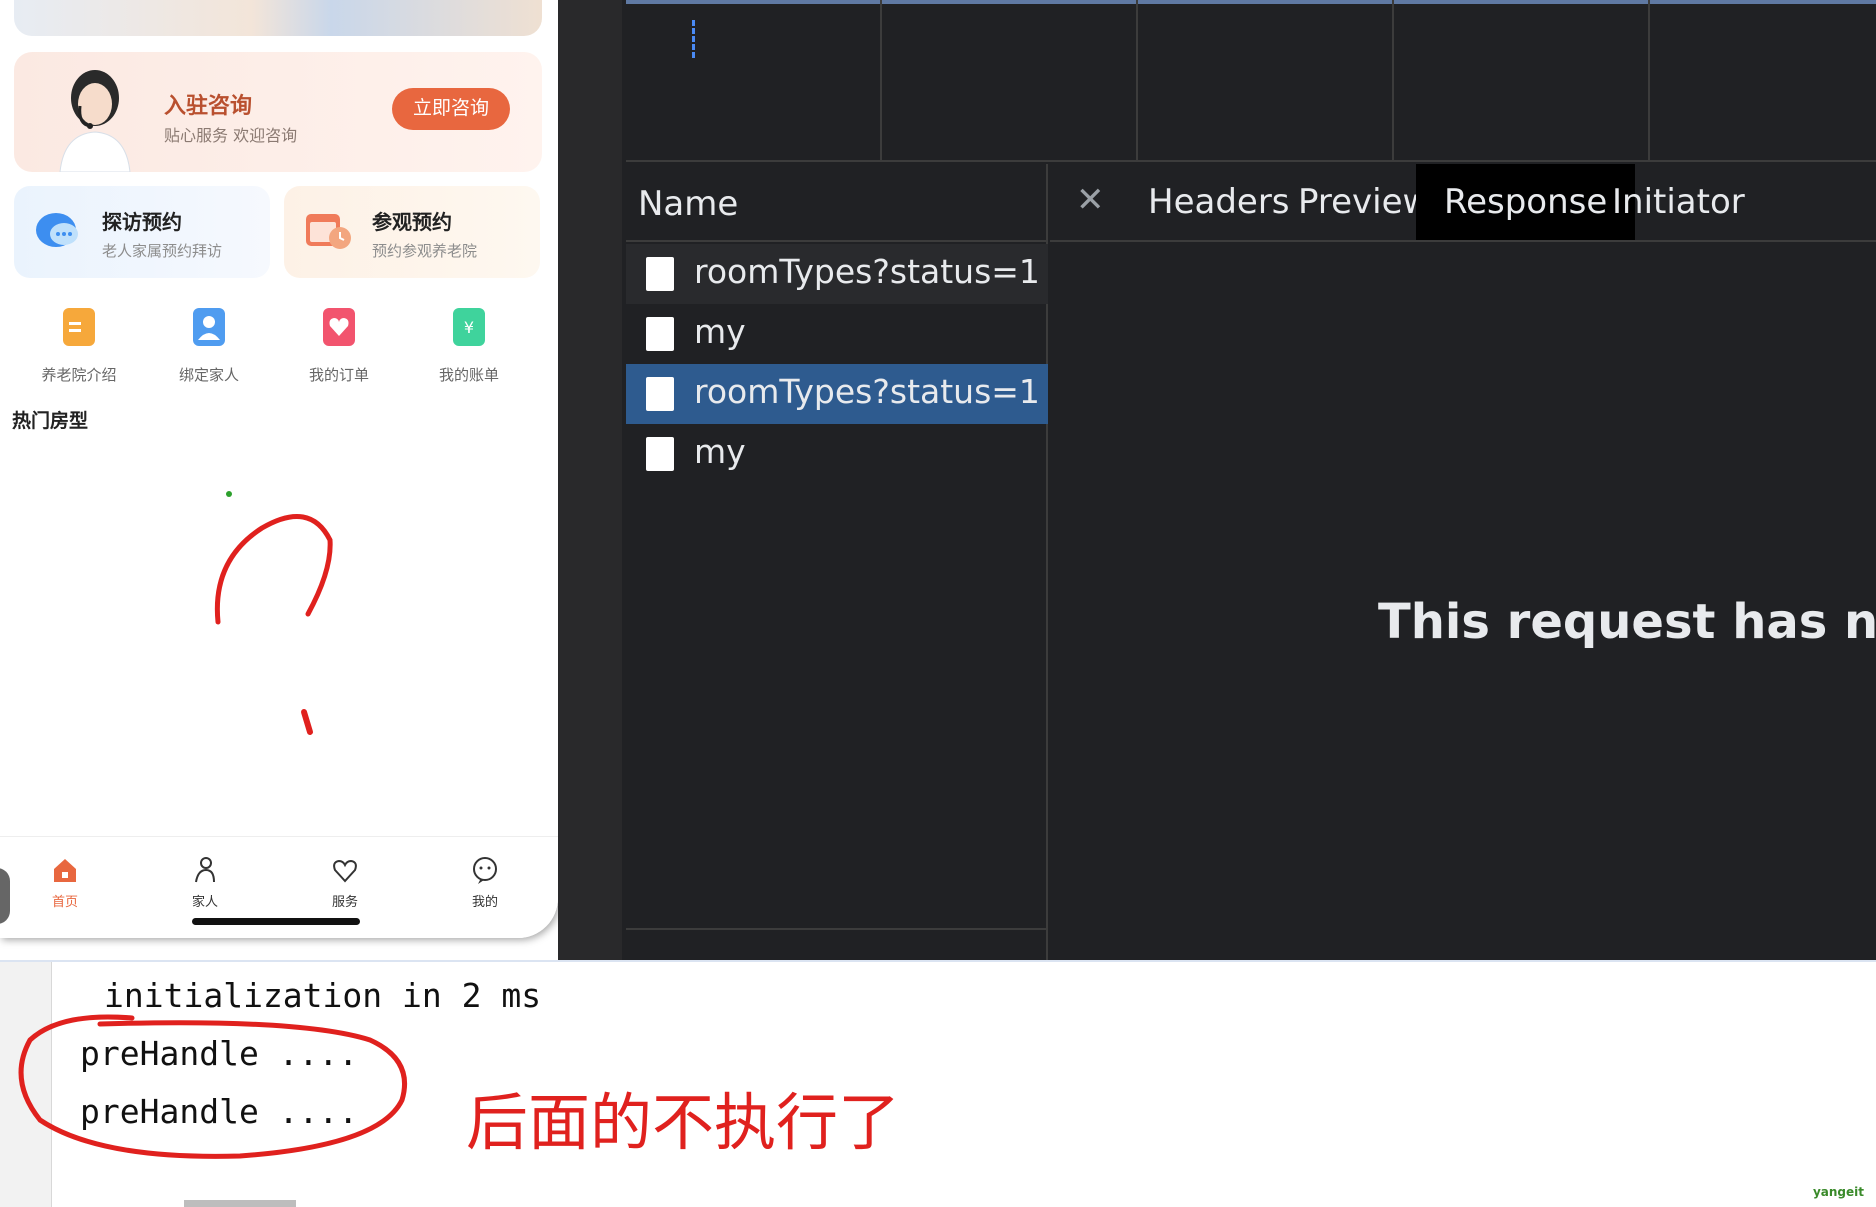  I want to click on tab-home: 首页, so click(65, 882).